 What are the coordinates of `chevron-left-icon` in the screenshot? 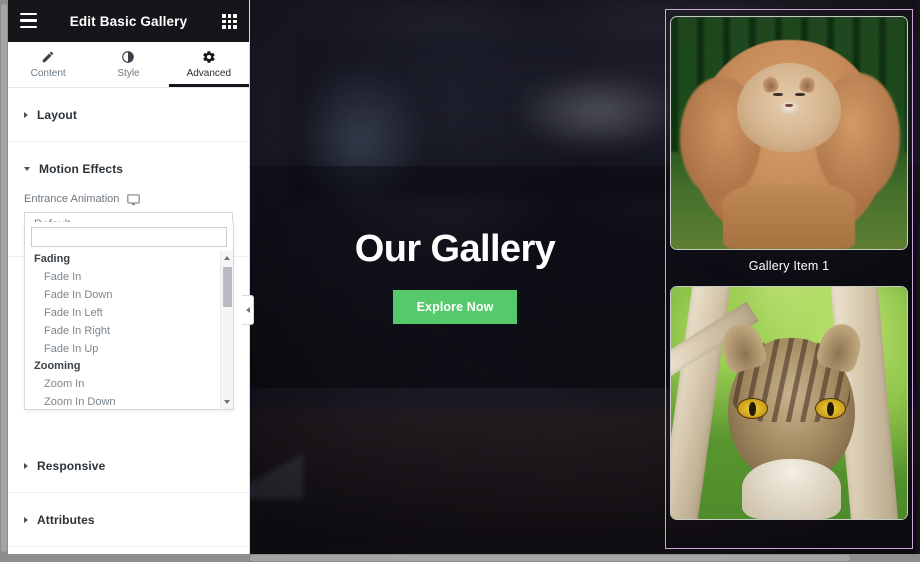 It's located at (247, 310).